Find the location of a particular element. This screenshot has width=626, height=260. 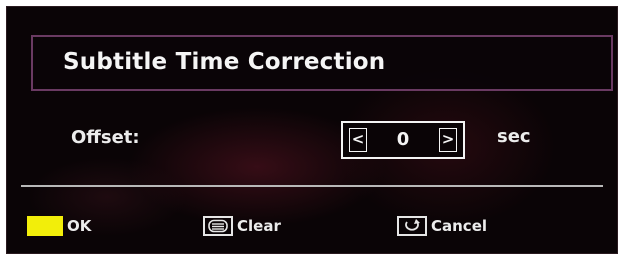

ok-label: OK is located at coordinates (79, 226).